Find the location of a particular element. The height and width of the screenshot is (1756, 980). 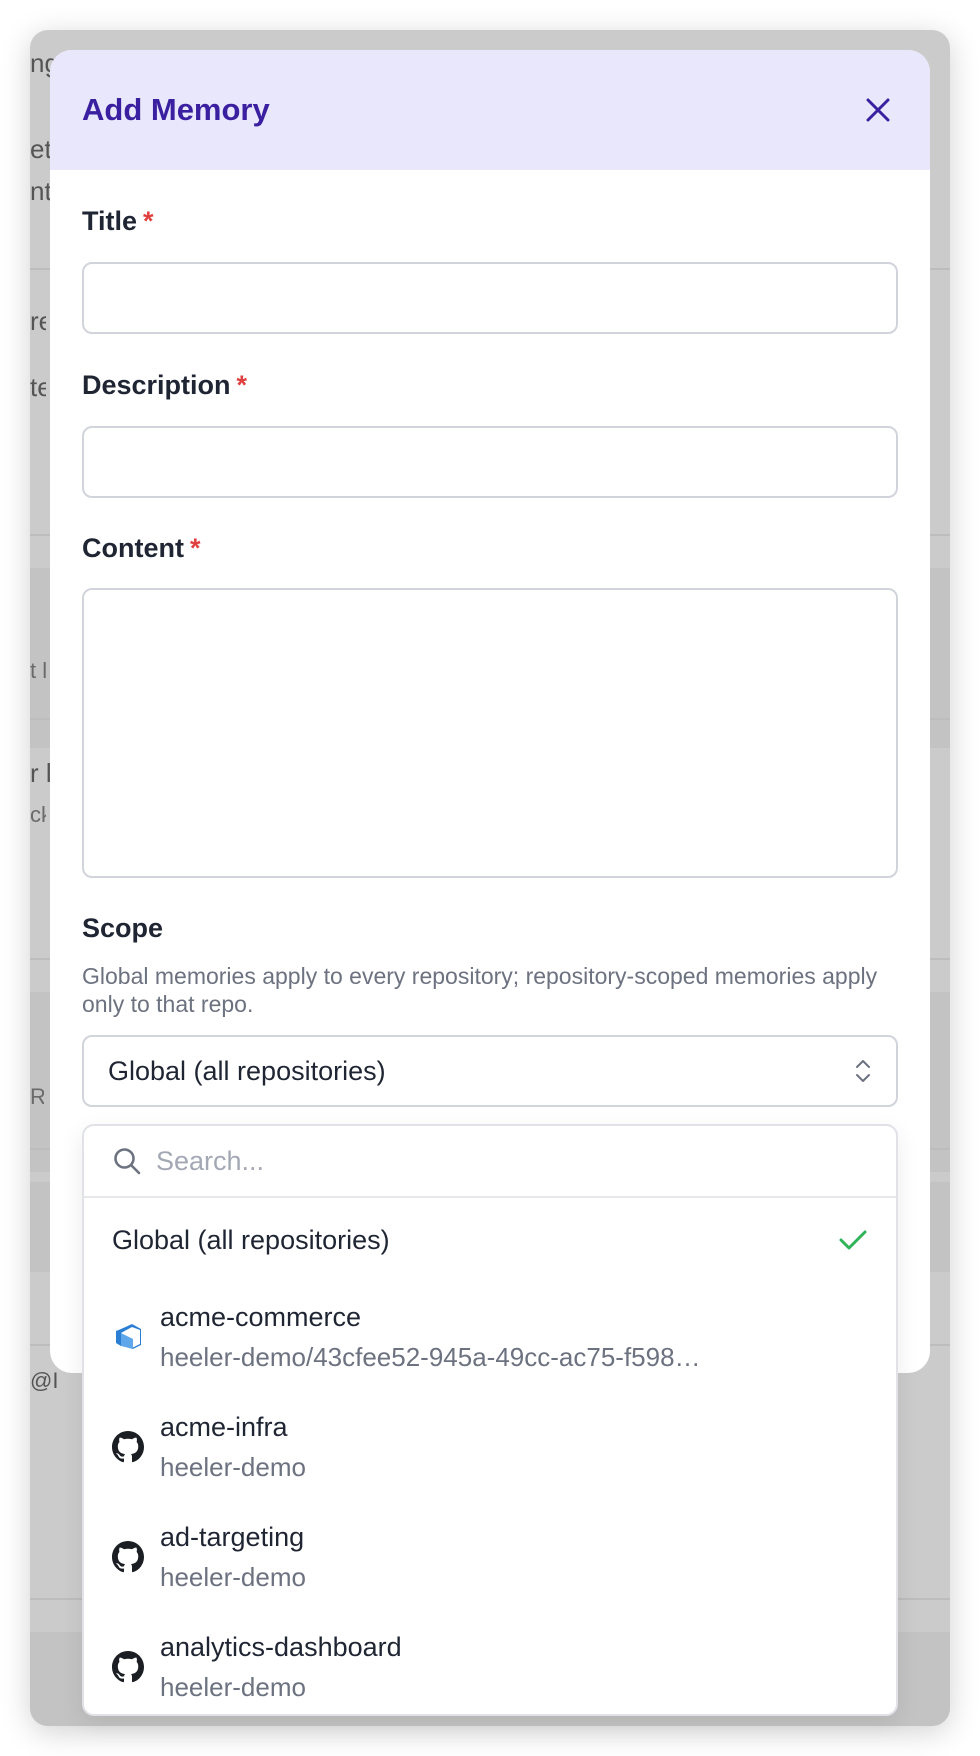

dropdown-search is located at coordinates (490, 1162).